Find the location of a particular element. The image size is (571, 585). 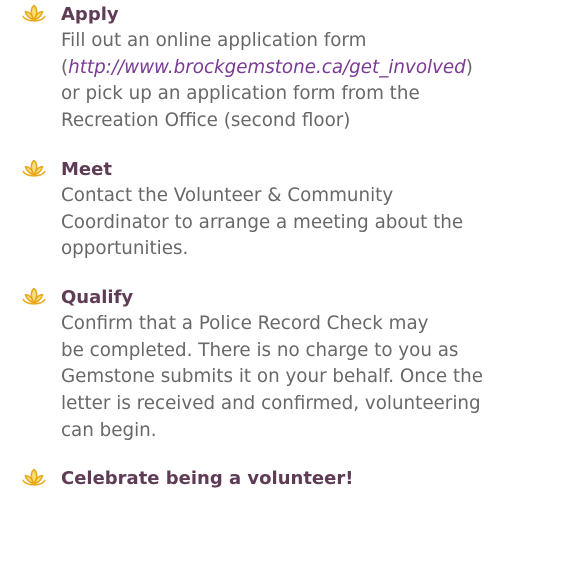

step-text-line: Confirm that a Police Record Check may is located at coordinates (245, 323).